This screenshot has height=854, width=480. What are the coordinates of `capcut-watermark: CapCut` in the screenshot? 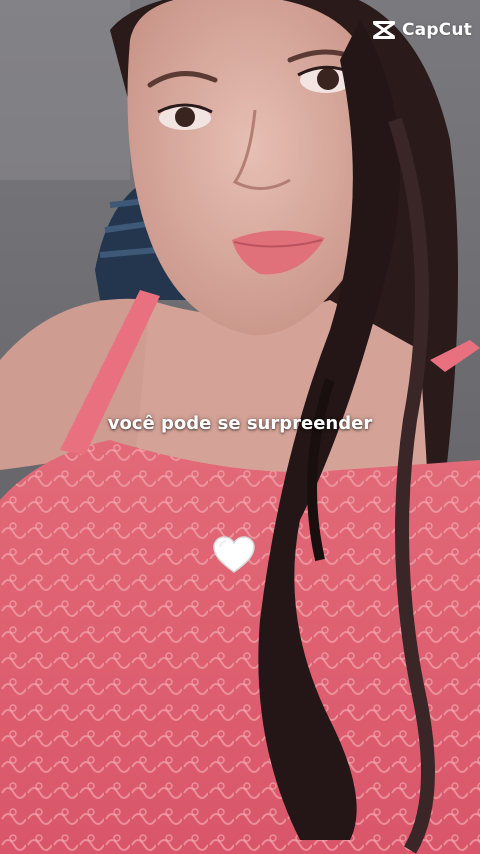 It's located at (422, 30).